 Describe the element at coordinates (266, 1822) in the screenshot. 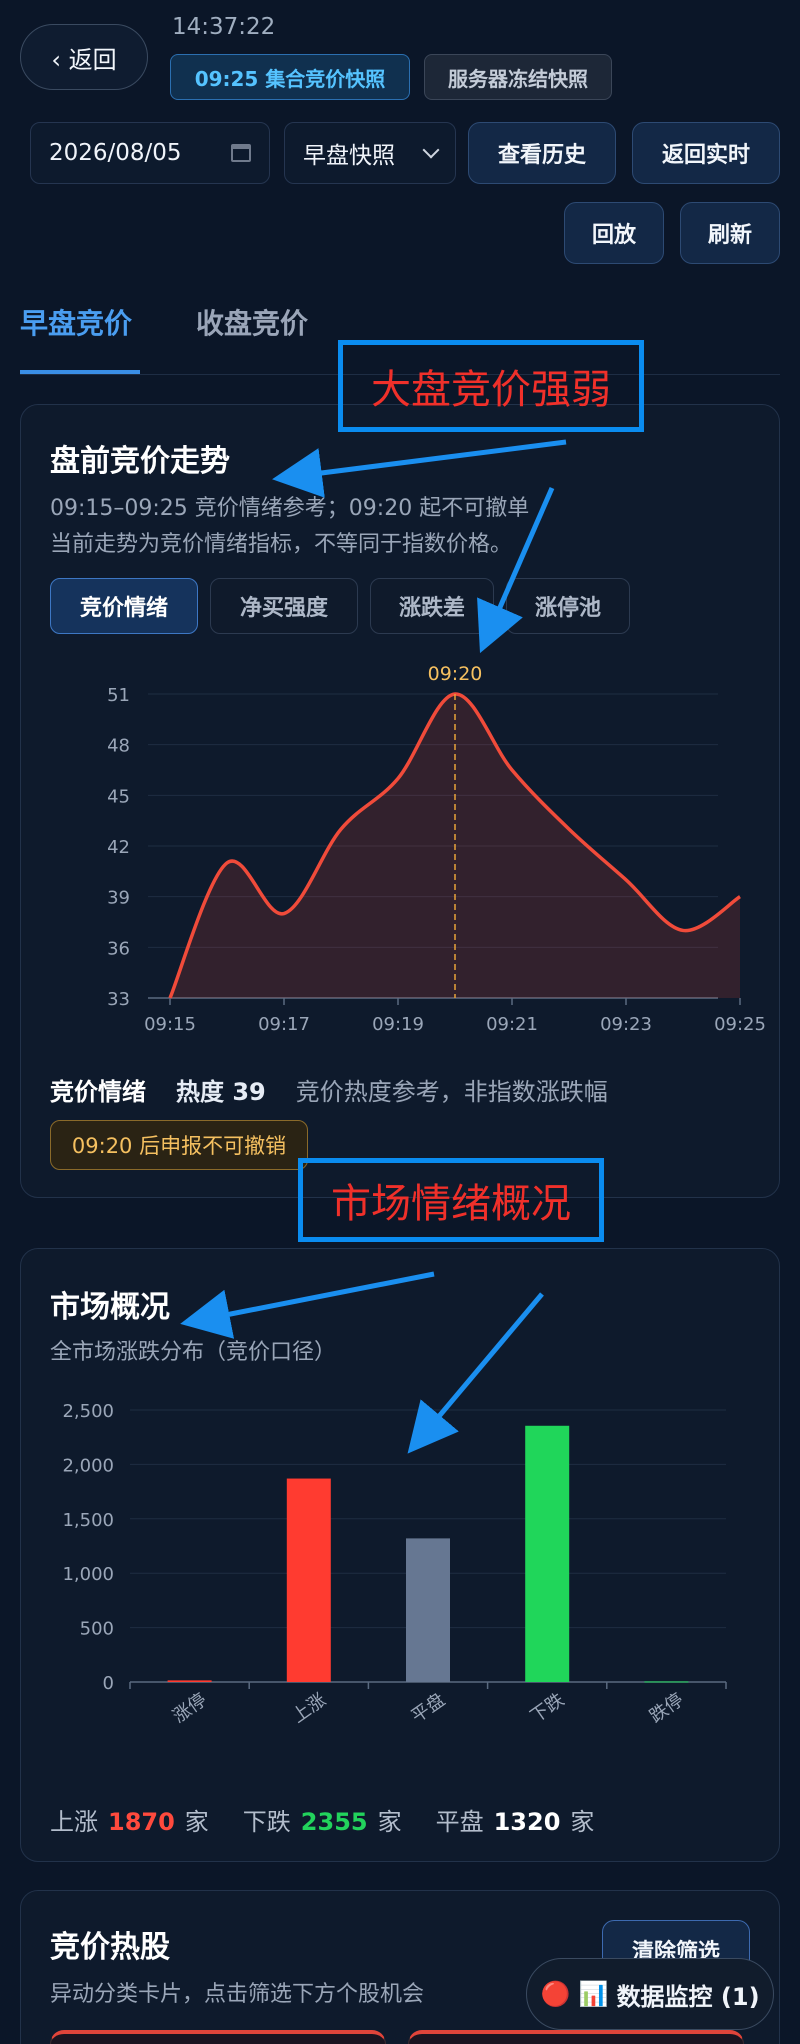

I see `stats-down-label: 下跌` at that location.